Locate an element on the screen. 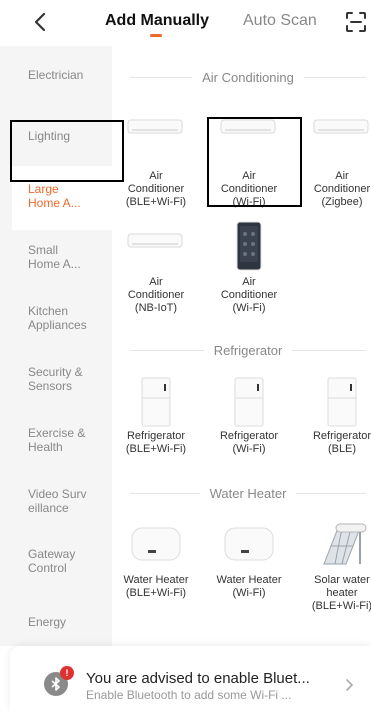 The image size is (371, 711). active-tab-indicator is located at coordinates (156, 35).